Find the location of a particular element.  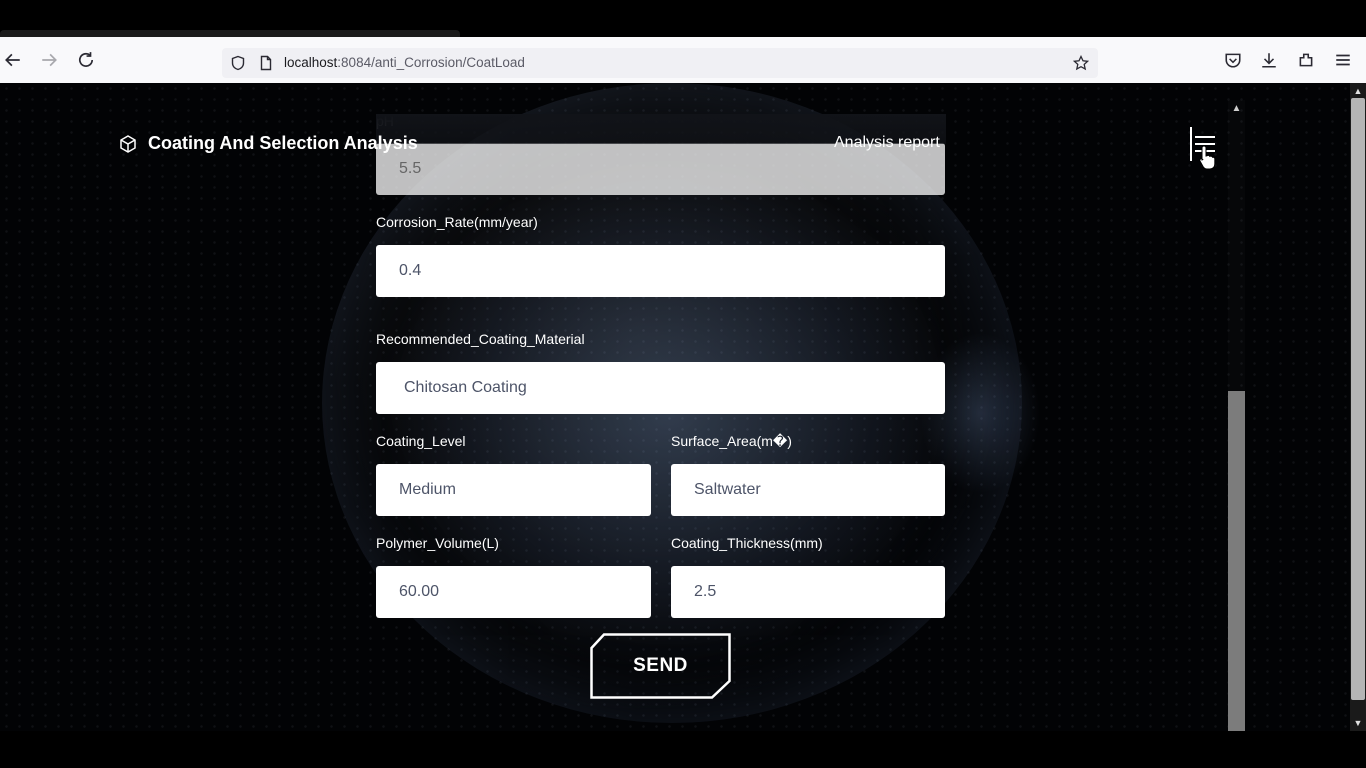

analysis-report-link: Analysis report is located at coordinates (887, 143).